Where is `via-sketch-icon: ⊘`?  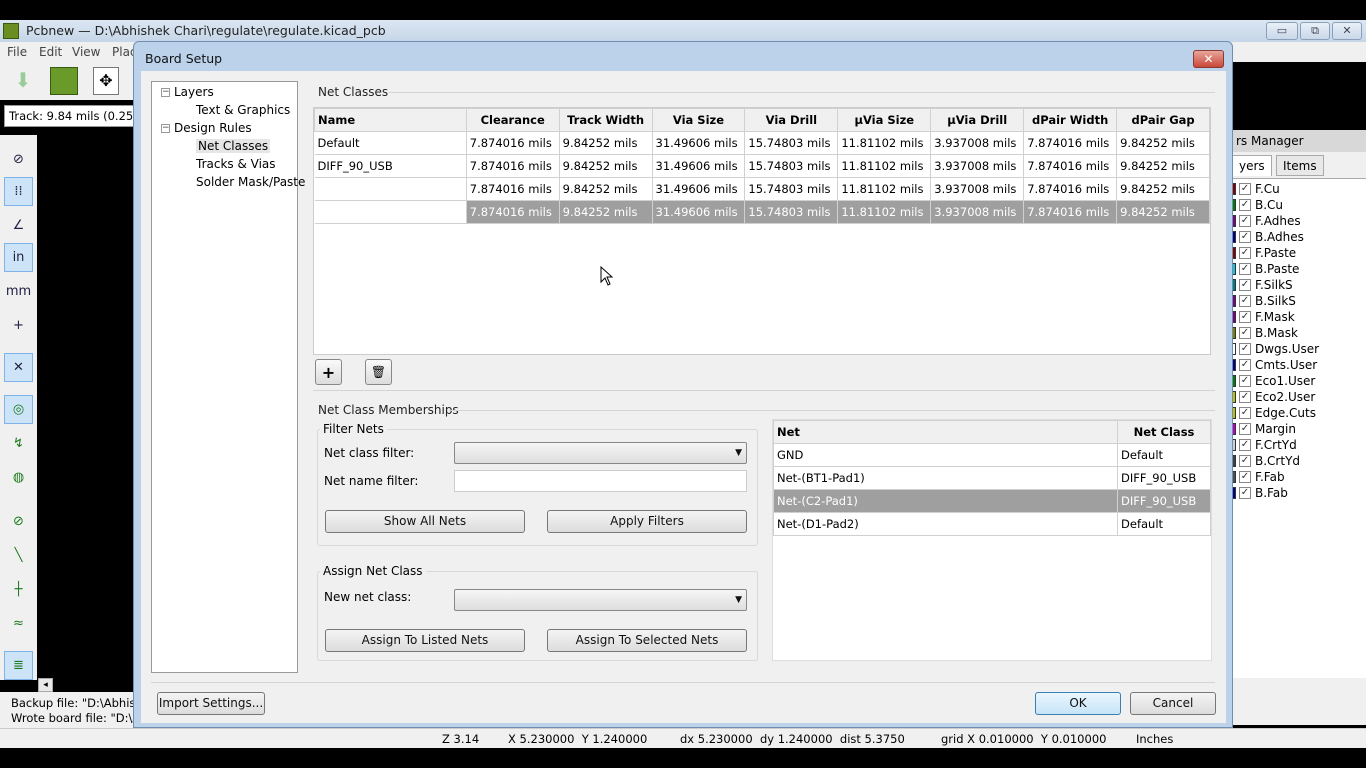
via-sketch-icon: ⊘ is located at coordinates (18, 521).